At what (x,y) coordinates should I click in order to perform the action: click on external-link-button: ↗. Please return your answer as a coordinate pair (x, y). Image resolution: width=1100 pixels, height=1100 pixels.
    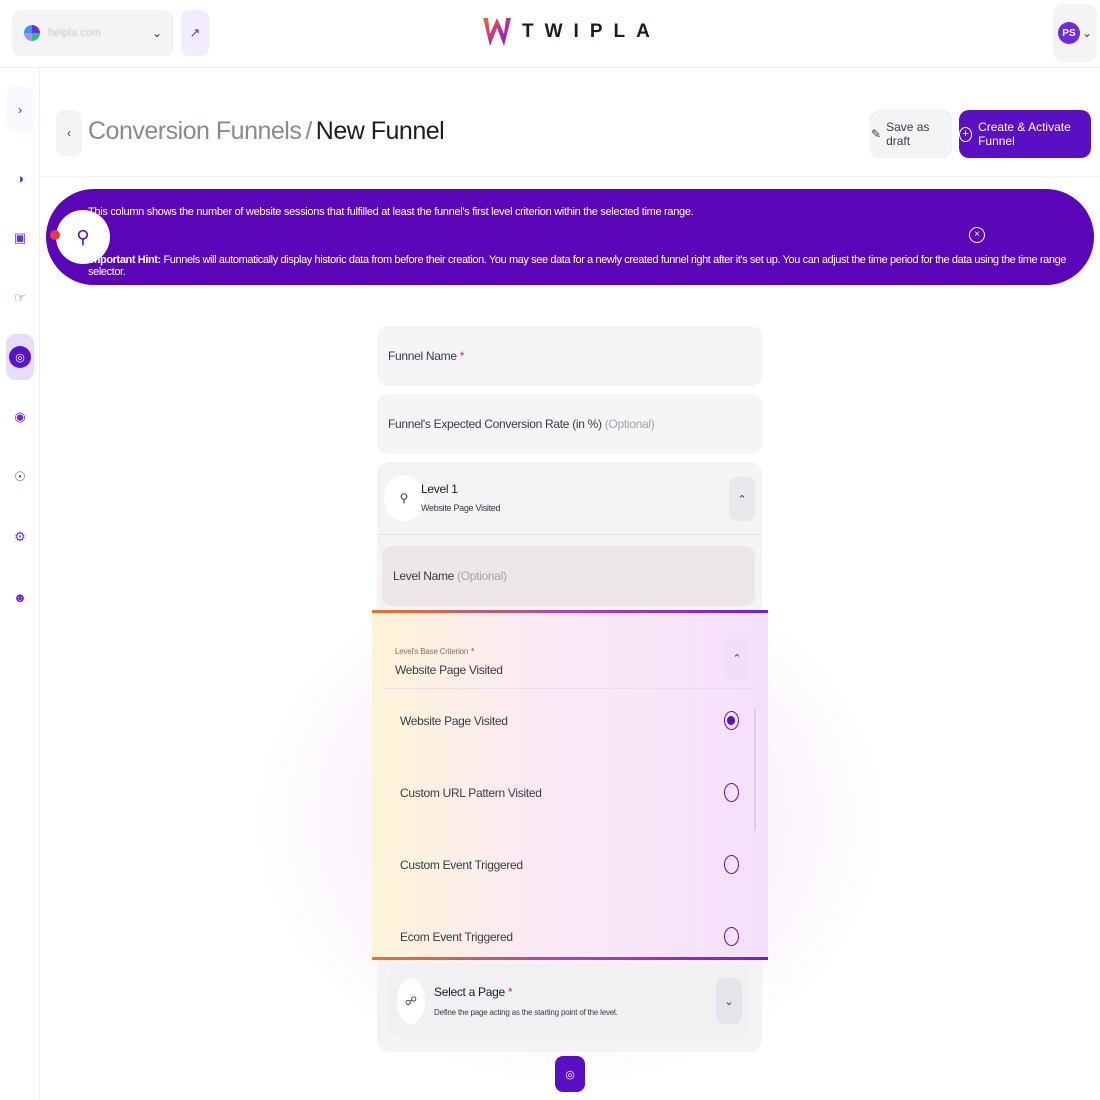
    Looking at the image, I should click on (195, 33).